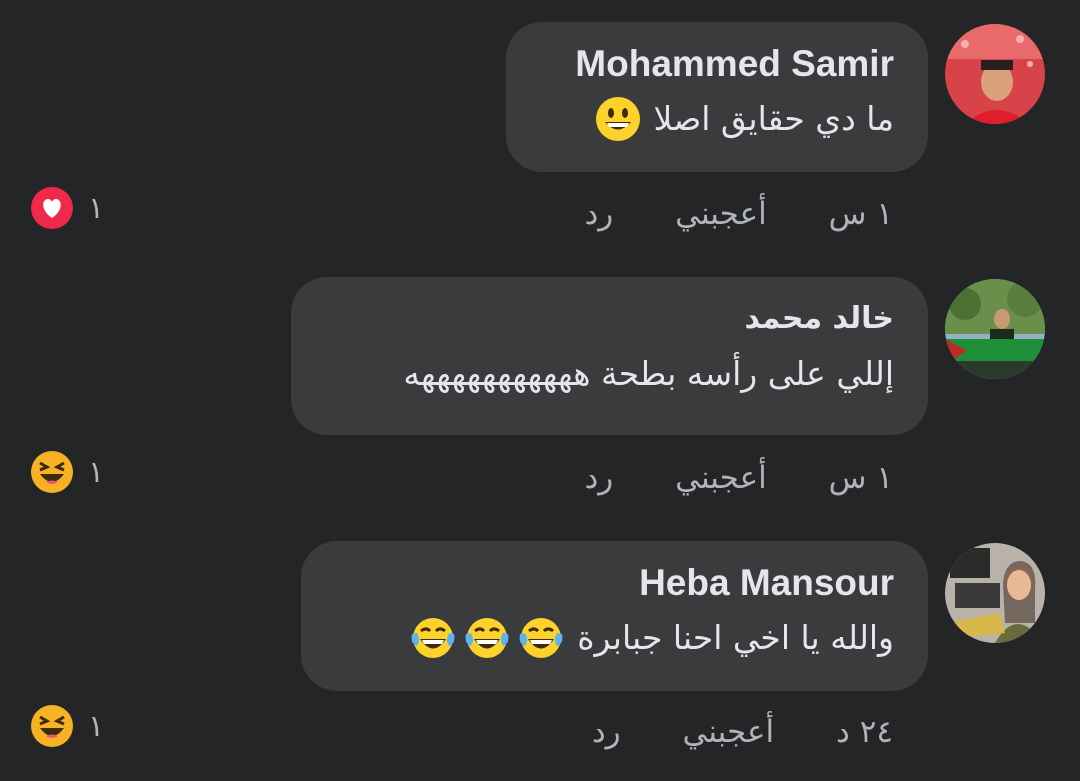  Describe the element at coordinates (614, 583) in the screenshot. I see `comment-author: Heba Mansour` at that location.